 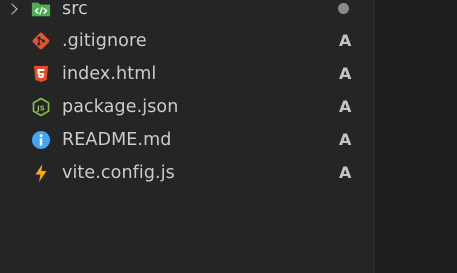 What do you see at coordinates (41, 74) in the screenshot?
I see `html5-icon` at bounding box center [41, 74].